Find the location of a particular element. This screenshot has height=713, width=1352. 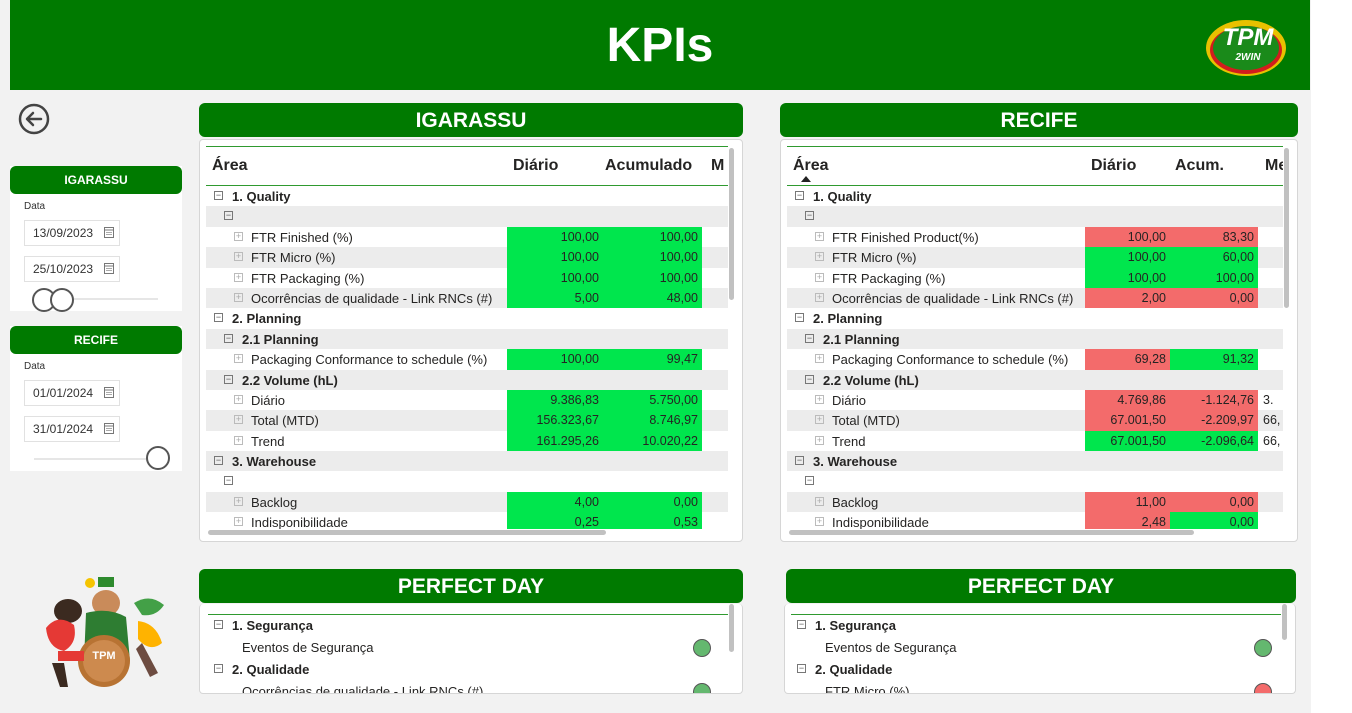

column-accumulated: Acum. is located at coordinates (1199, 166).